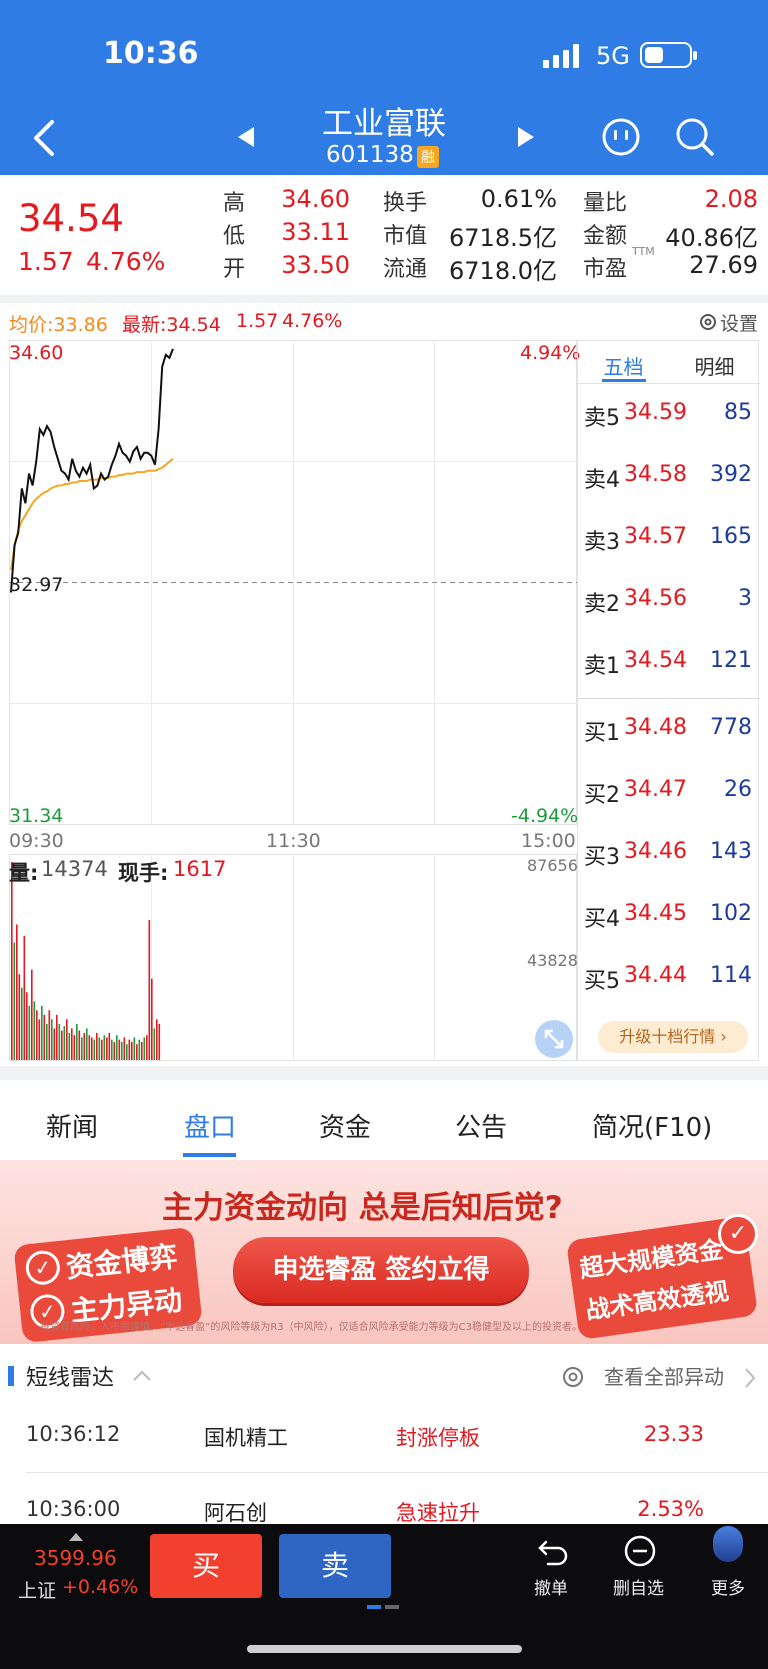 The width and height of the screenshot is (768, 1669). What do you see at coordinates (384, 1441) in the screenshot?
I see `radar-row: 10:36:12 国机精工 封涨停板 23.33` at bounding box center [384, 1441].